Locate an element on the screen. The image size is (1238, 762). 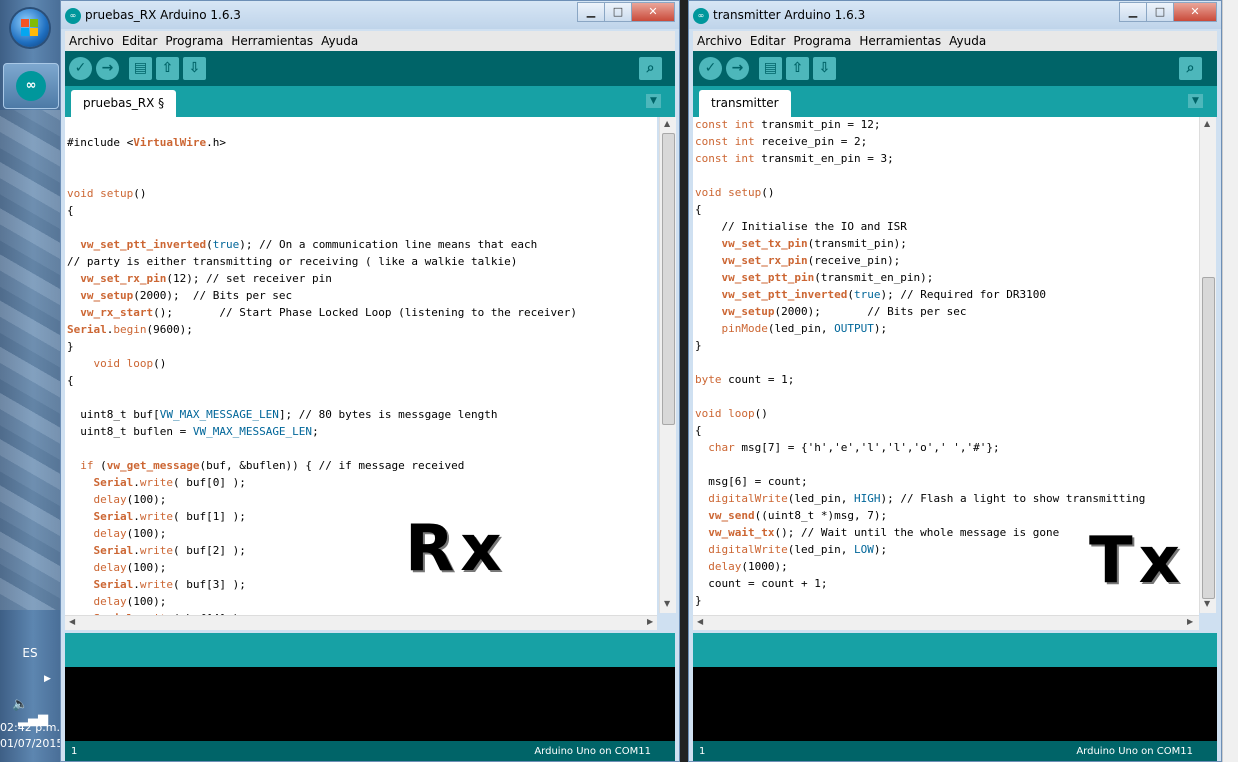
tx-tab-bar: transmitter ▼ is located at coordinates (955, 101).